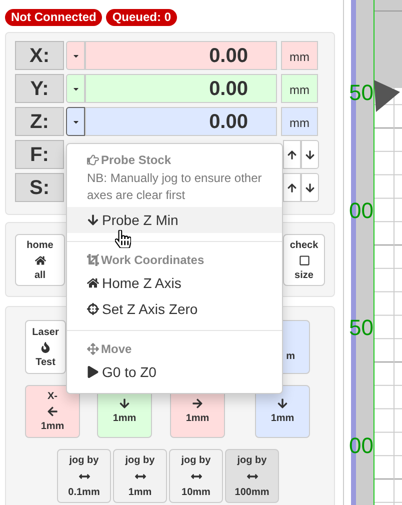 This screenshot has height=505, width=402. I want to click on axis-label: X:, so click(39, 55).